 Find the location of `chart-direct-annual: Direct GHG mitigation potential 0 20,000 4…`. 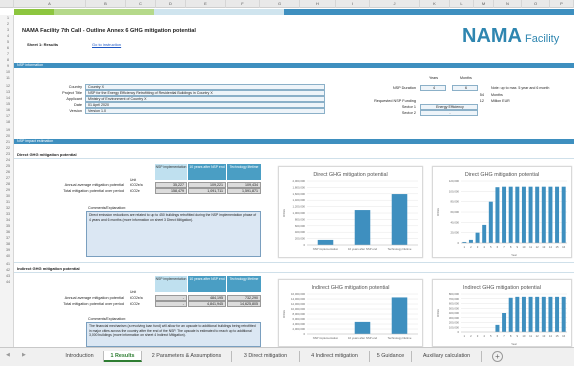

chart-direct-annual: Direct GHG mitigation potential 0 20,000 4… is located at coordinates (502, 212).